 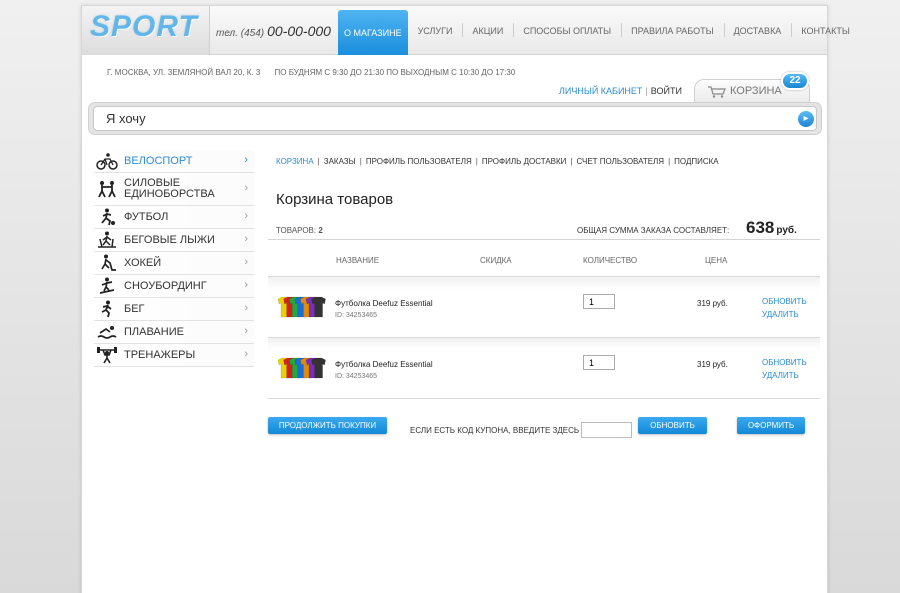 I want to click on arrow-right-icon: ▸, so click(x=806, y=118).